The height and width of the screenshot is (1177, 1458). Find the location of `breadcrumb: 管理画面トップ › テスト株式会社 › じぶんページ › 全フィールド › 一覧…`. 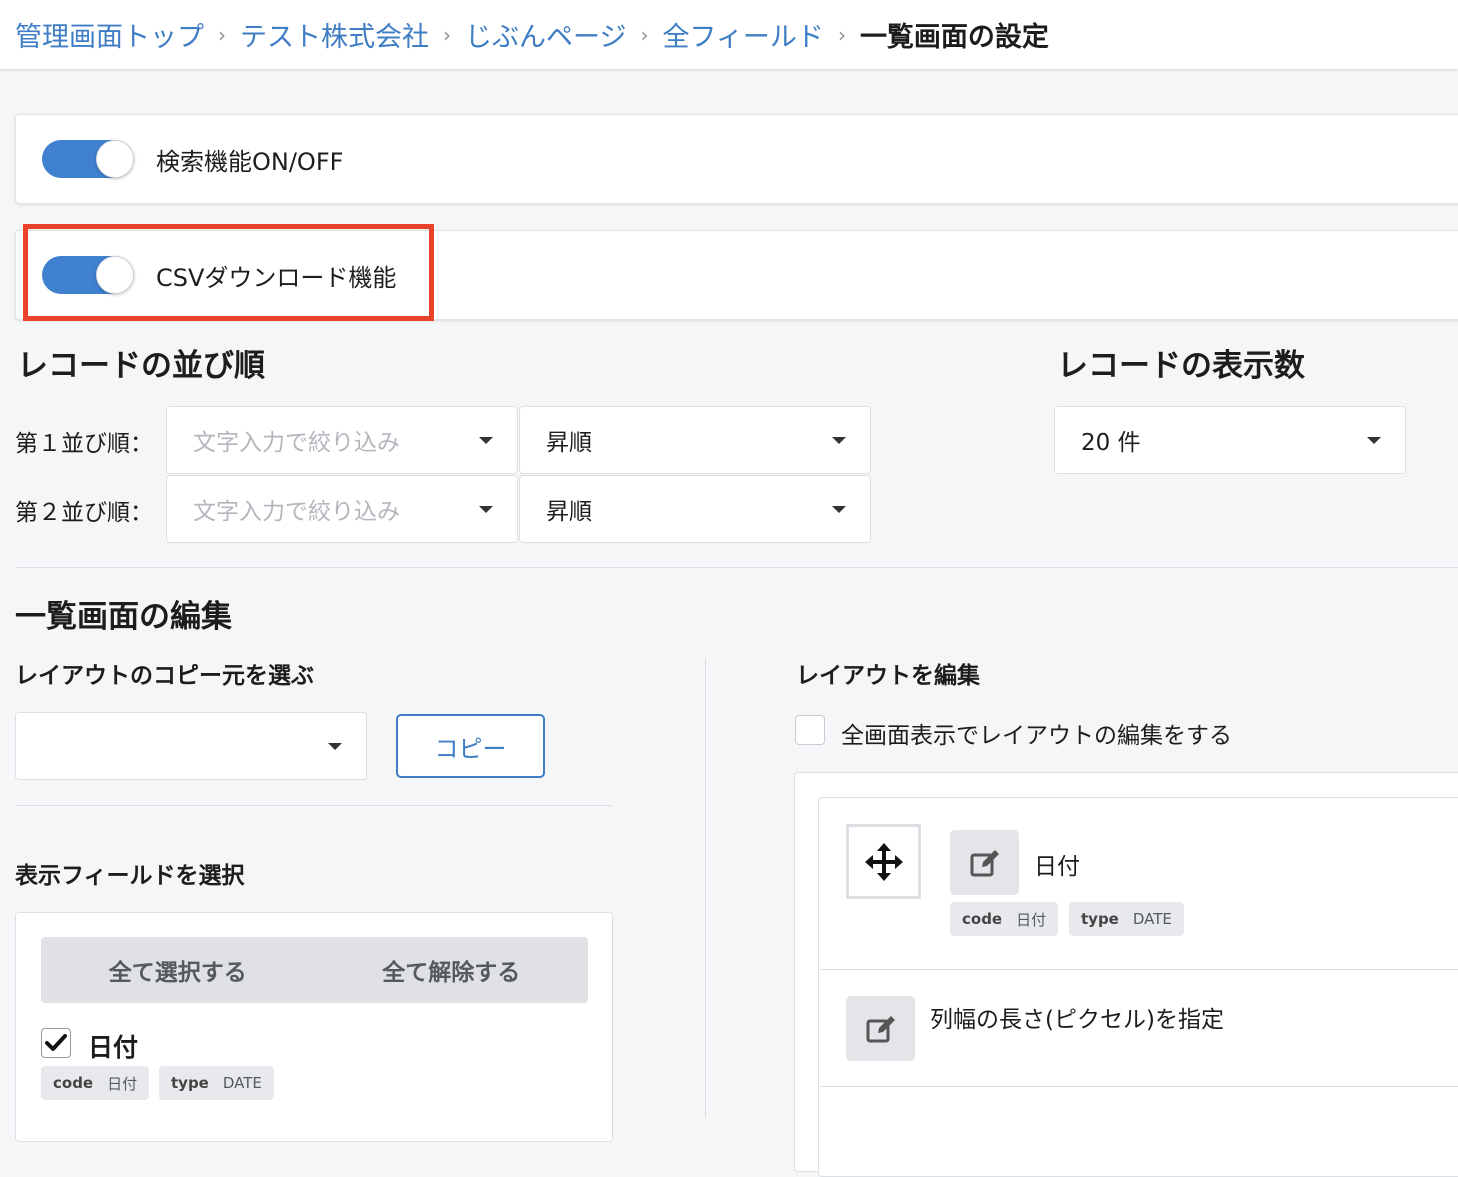

breadcrumb: 管理画面トップ › テスト株式会社 › じぶんページ › 全フィールド › 一覧… is located at coordinates (729, 35).